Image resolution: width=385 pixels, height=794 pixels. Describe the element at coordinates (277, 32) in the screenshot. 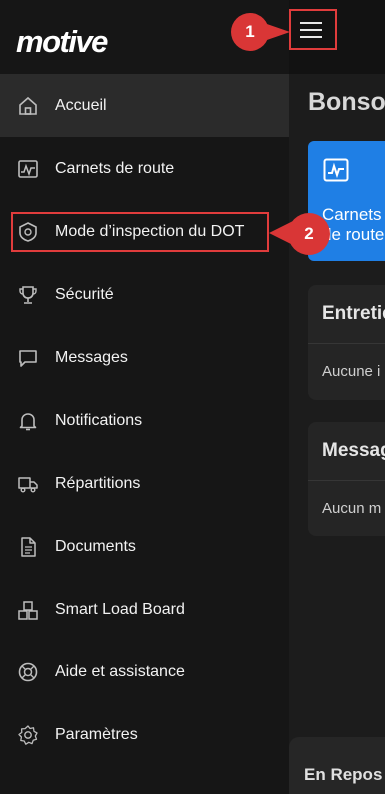

I see `step-1-arrow-icon` at that location.